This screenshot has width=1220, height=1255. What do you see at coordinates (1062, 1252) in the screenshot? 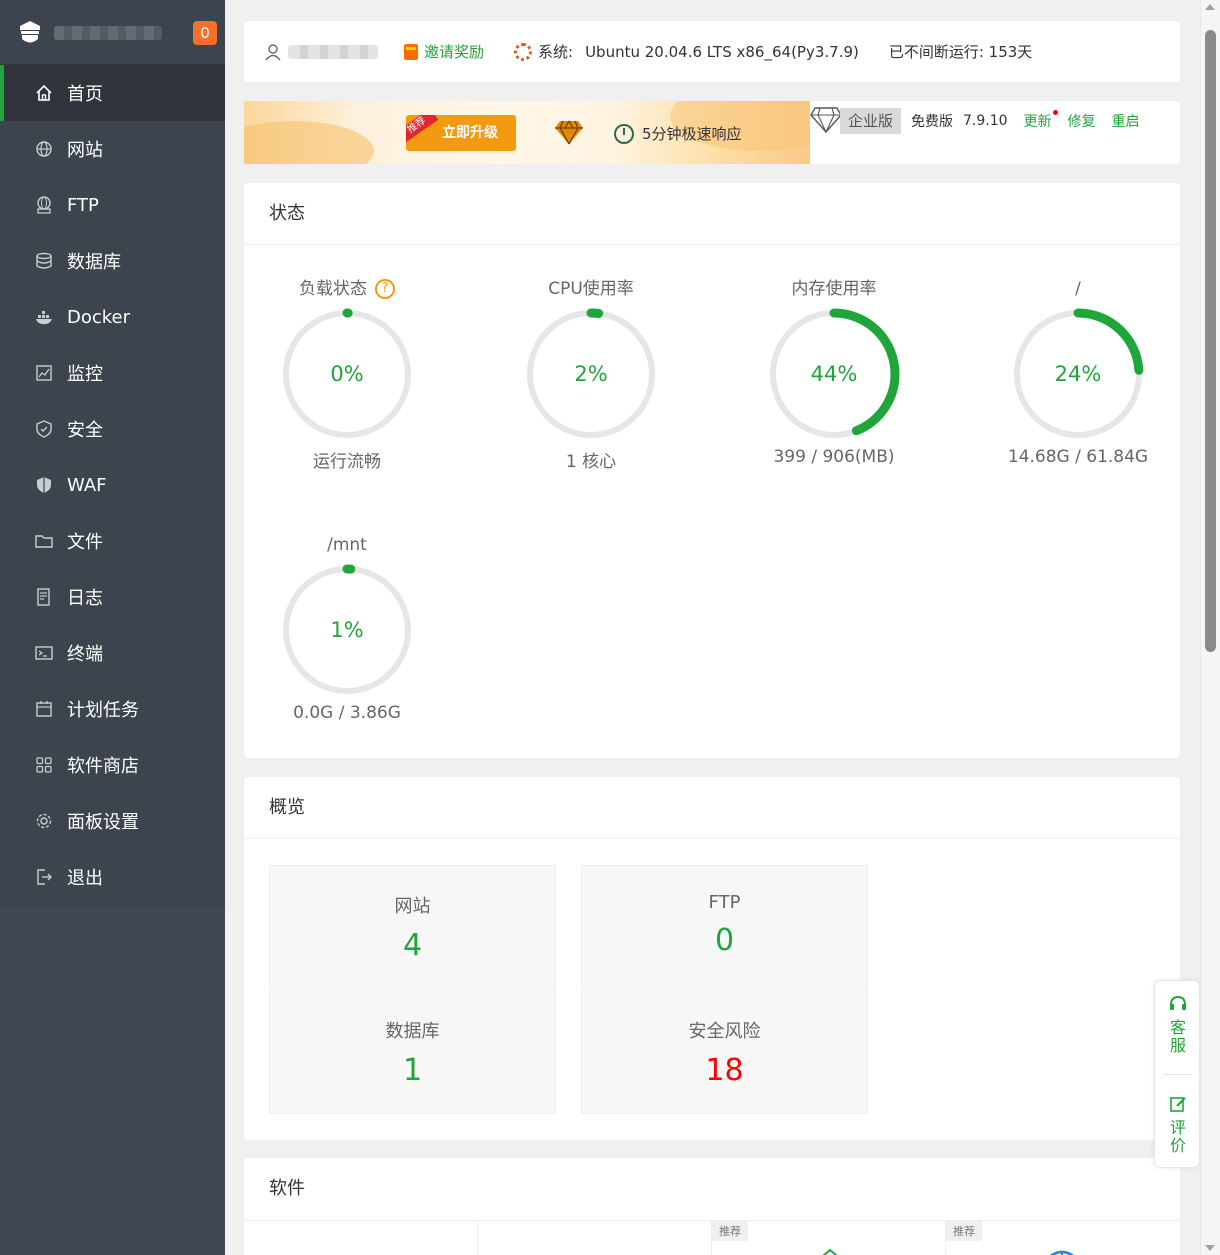
I see `software-compass-icon` at bounding box center [1062, 1252].